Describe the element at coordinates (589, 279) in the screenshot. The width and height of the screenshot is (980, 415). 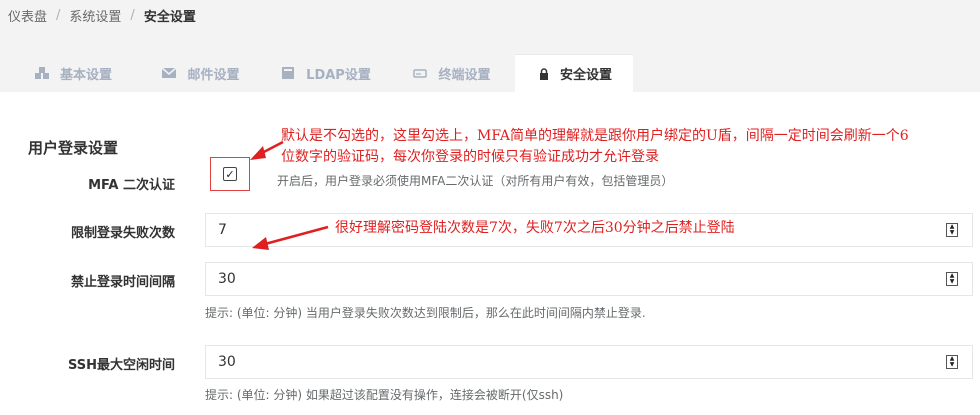
I see `block-interval-input: 30 ▲ ▼` at that location.